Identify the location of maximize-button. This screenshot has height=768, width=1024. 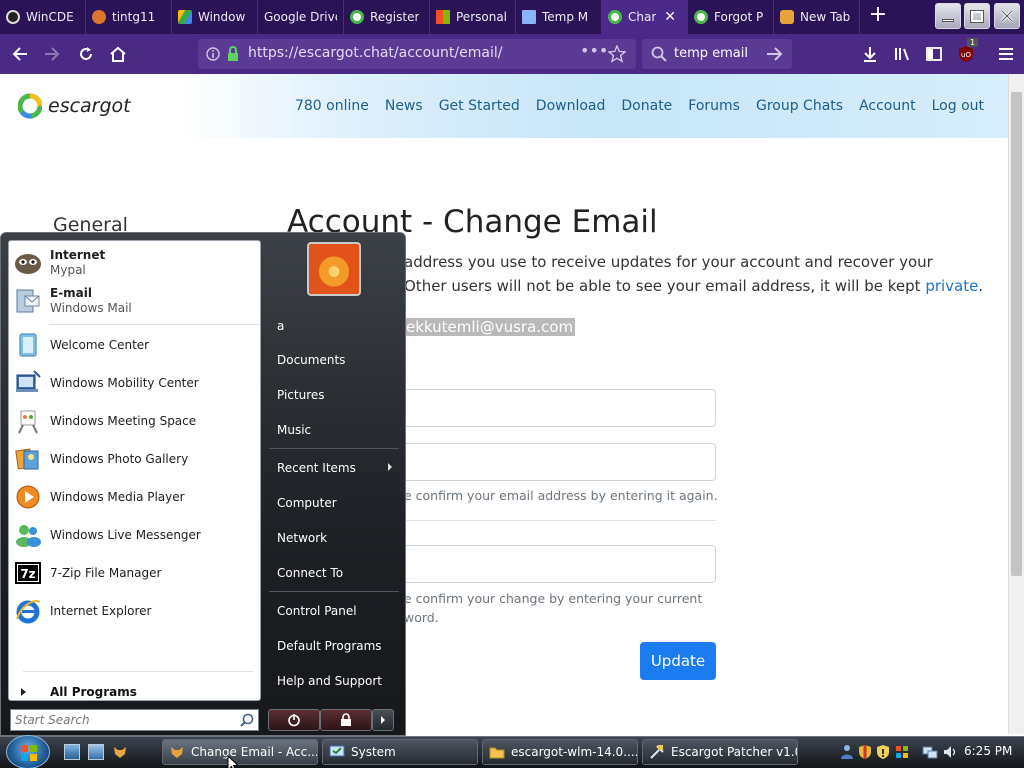
(977, 16).